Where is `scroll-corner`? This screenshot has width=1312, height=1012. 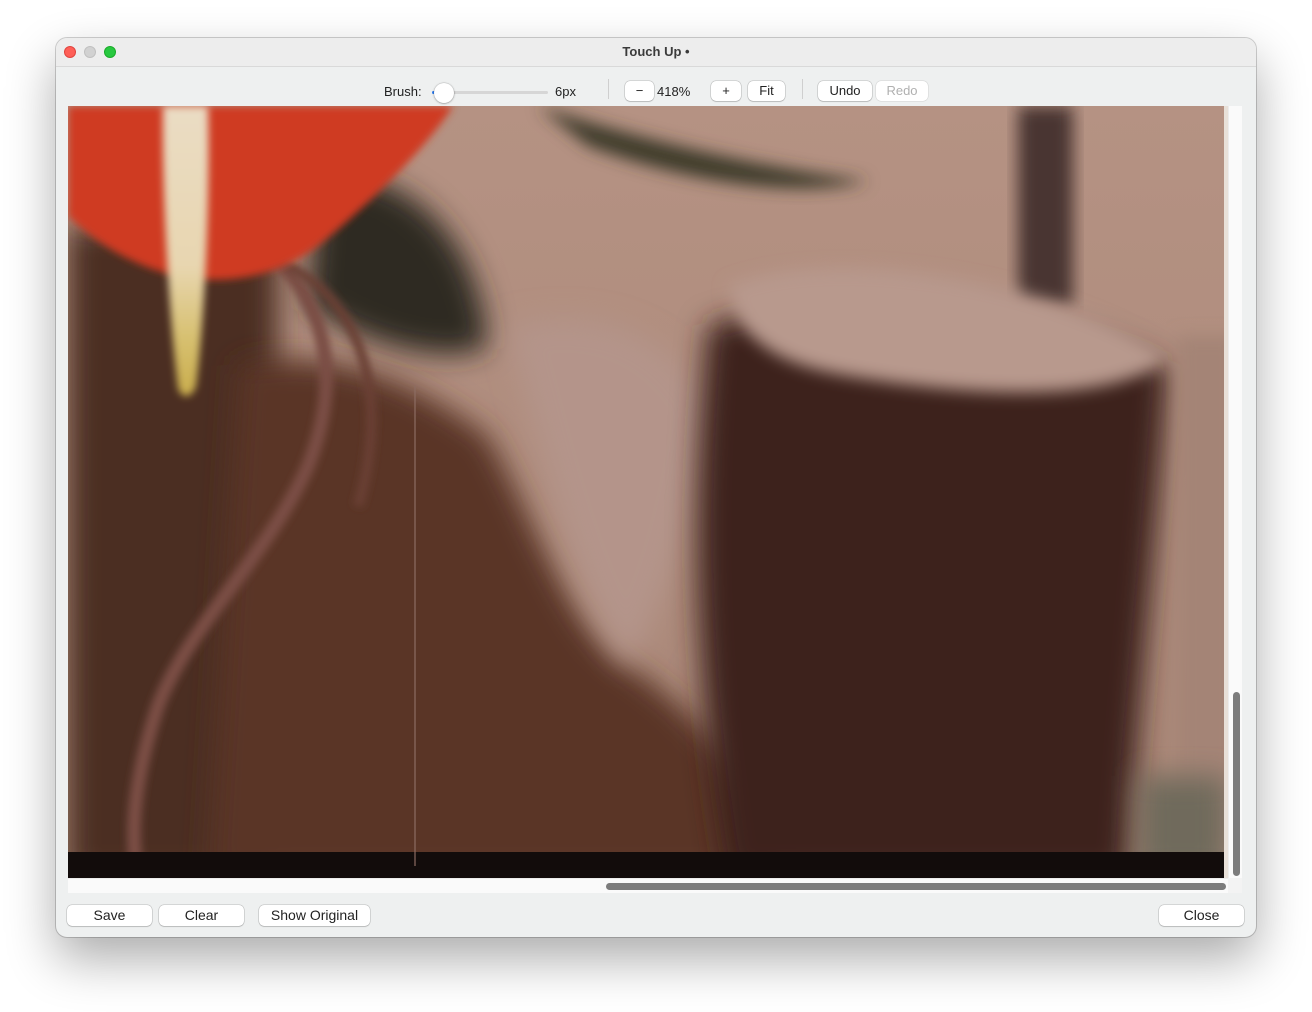
scroll-corner is located at coordinates (1235, 885).